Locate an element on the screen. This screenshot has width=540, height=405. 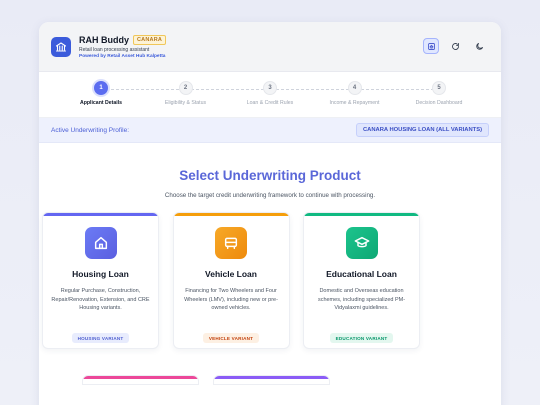
graduation-cap-icon is located at coordinates (361, 242).